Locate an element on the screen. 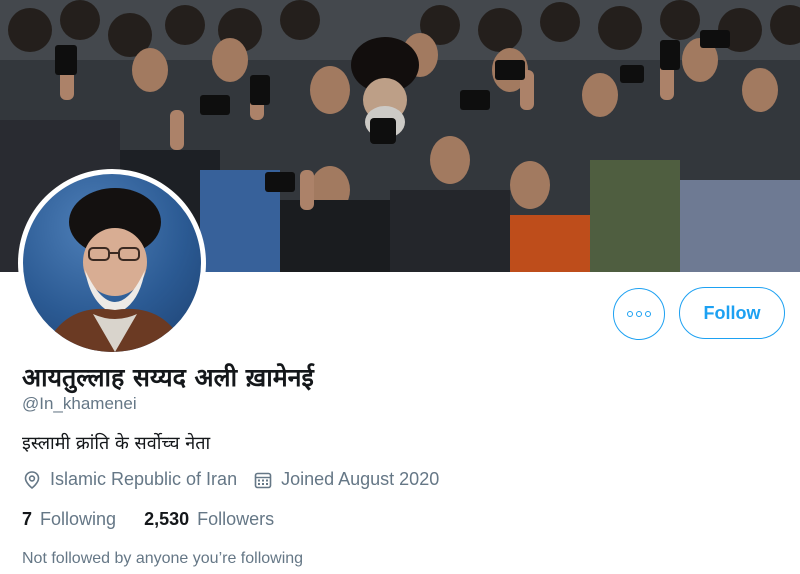 Image resolution: width=800 pixels, height=574 pixels. profile-stats: 7 Following 2,530 Followers is located at coordinates (162, 519).